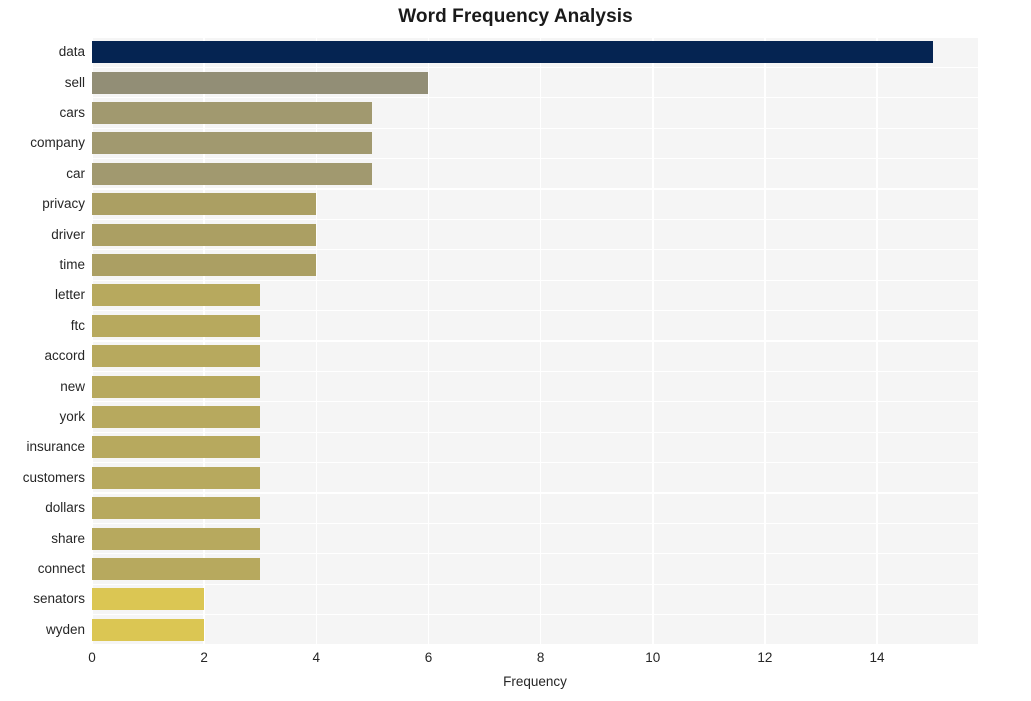  Describe the element at coordinates (69, 295) in the screenshot. I see `y-axis-tick-label: letter` at that location.